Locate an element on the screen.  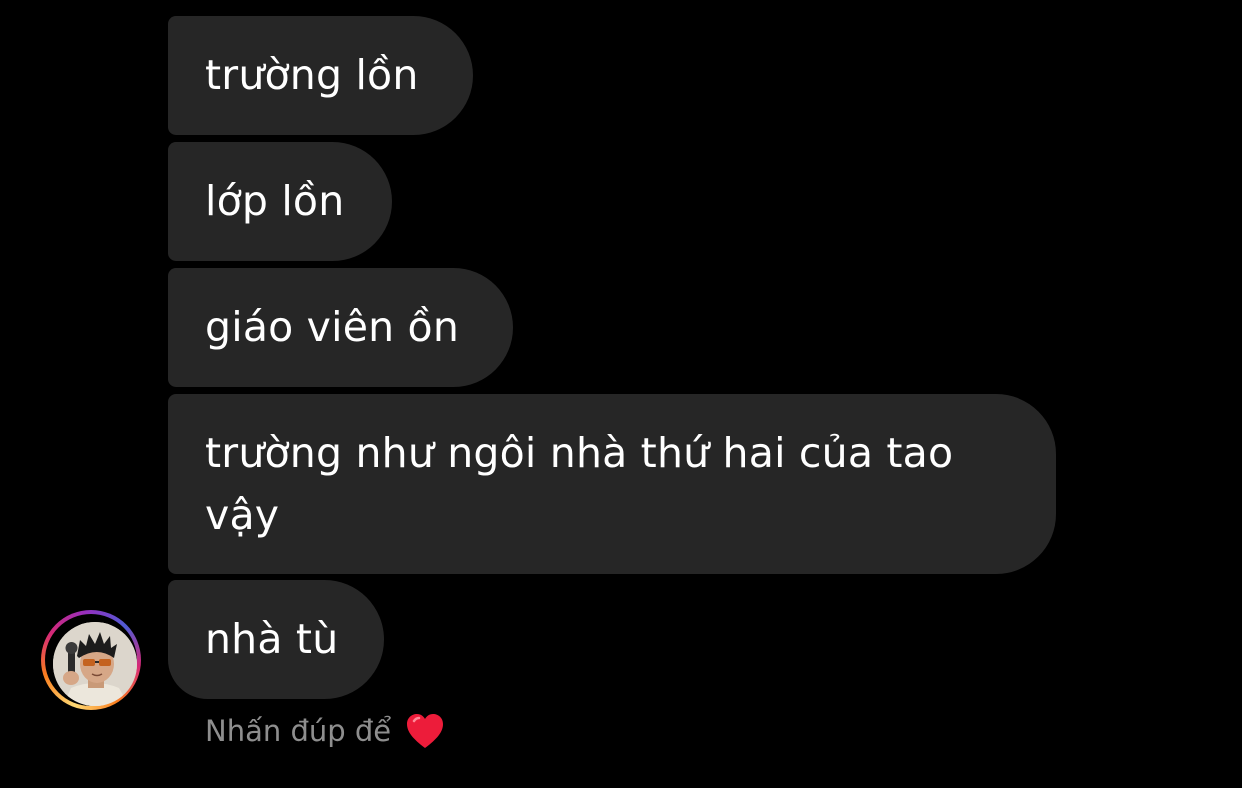
avatar is located at coordinates (95, 664).